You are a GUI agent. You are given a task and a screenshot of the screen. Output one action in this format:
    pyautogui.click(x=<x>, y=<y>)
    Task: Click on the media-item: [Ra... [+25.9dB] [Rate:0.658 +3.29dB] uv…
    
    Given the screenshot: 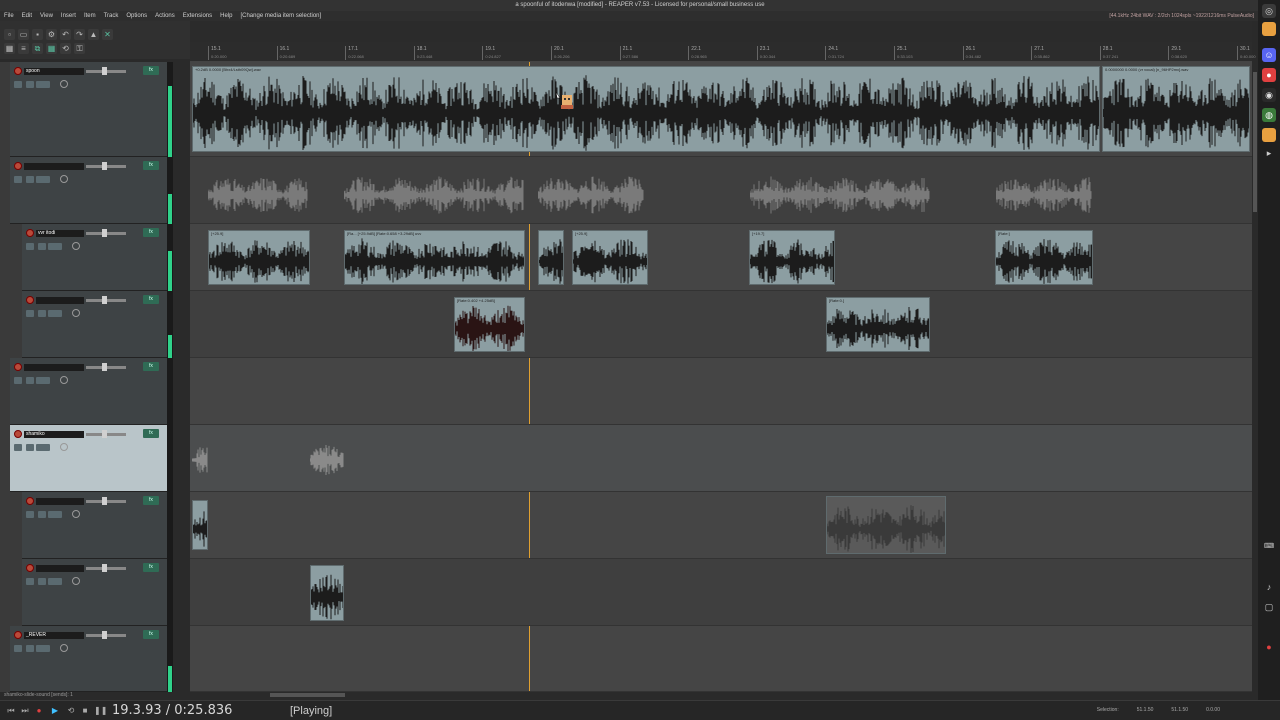 What is the action you would take?
    pyautogui.click(x=434, y=257)
    